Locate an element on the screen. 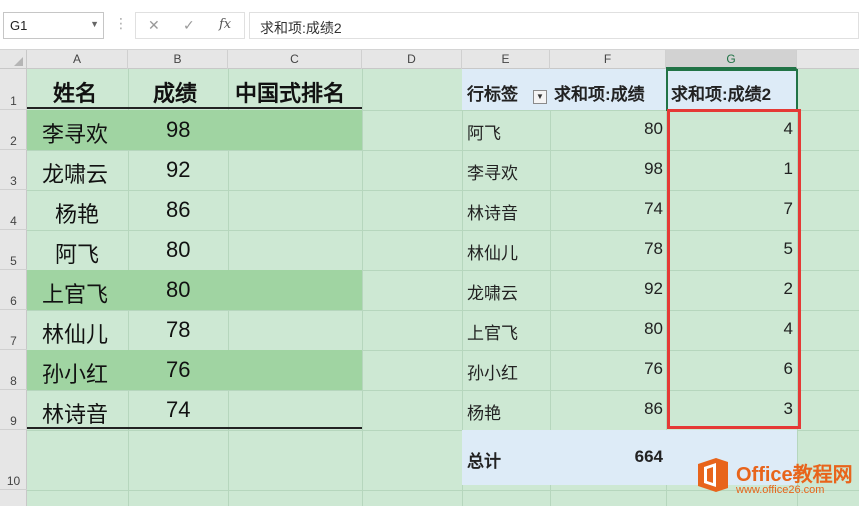 Image resolution: width=859 pixels, height=506 pixels. enter-icon: ✓ is located at coordinates (189, 25).